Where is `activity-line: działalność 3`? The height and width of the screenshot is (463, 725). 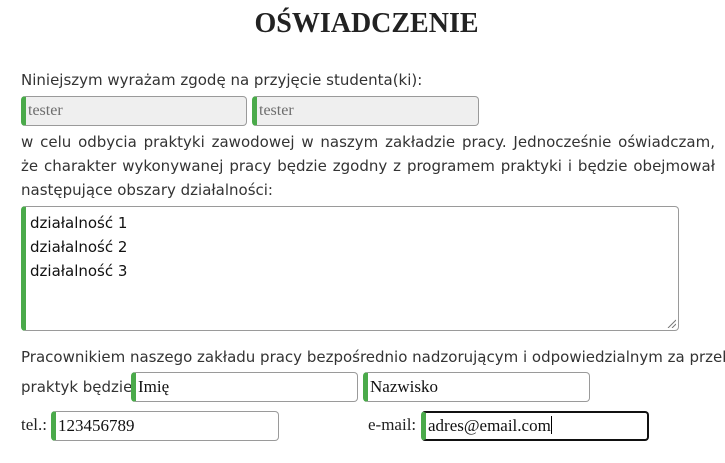 activity-line: działalność 3 is located at coordinates (79, 271).